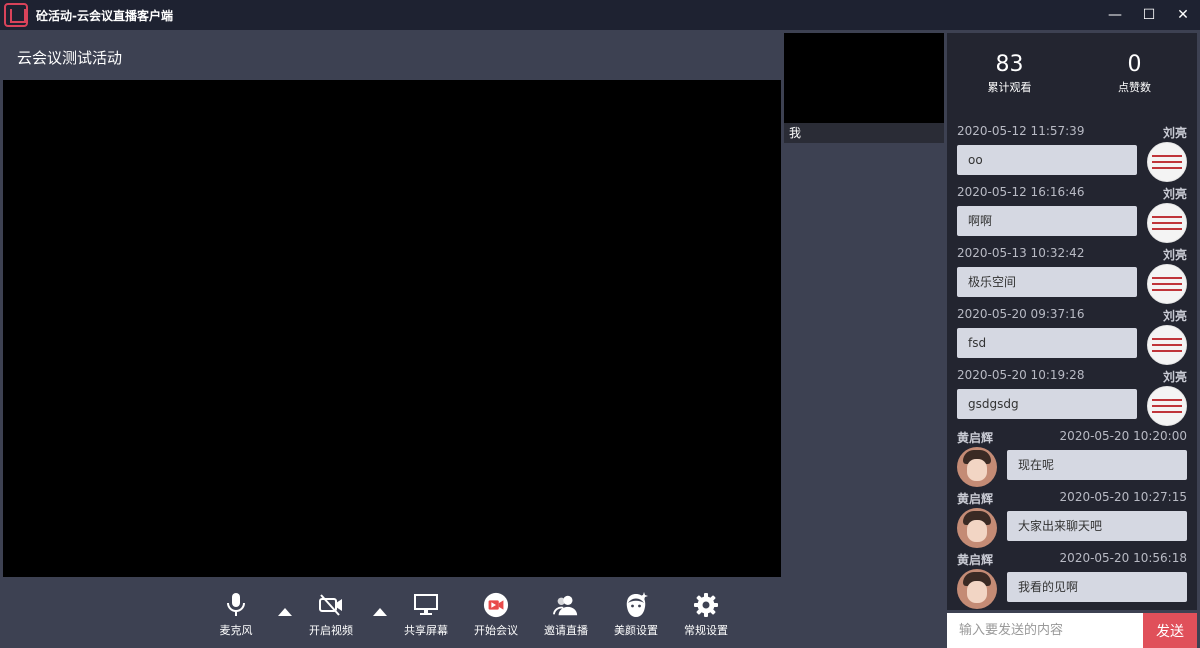  What do you see at coordinates (1047, 282) in the screenshot?
I see `chat-message-bubble: 极乐空间` at bounding box center [1047, 282].